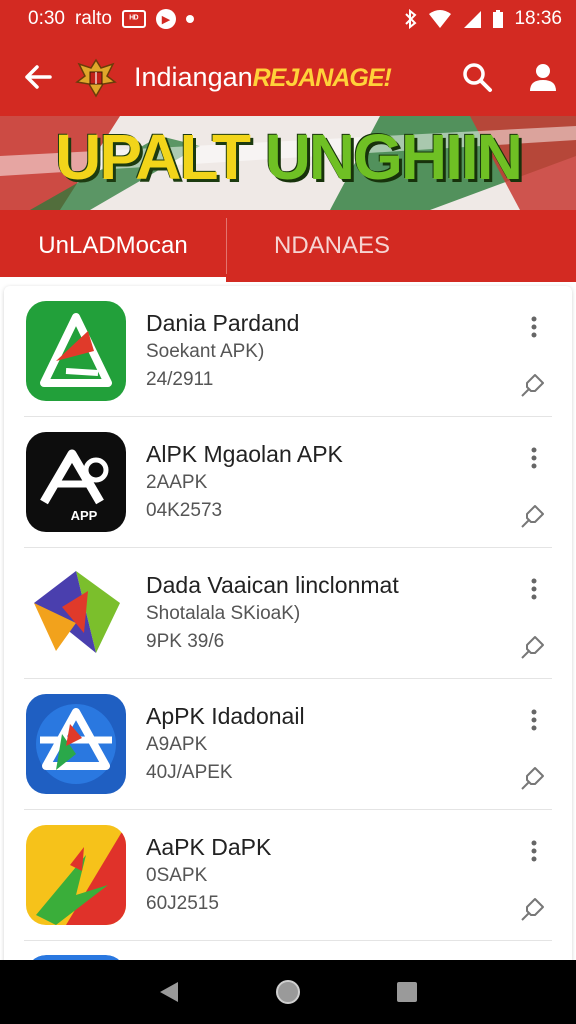 This screenshot has height=1024, width=576. I want to click on app-title: IndianganREJANAGE!, so click(263, 77).